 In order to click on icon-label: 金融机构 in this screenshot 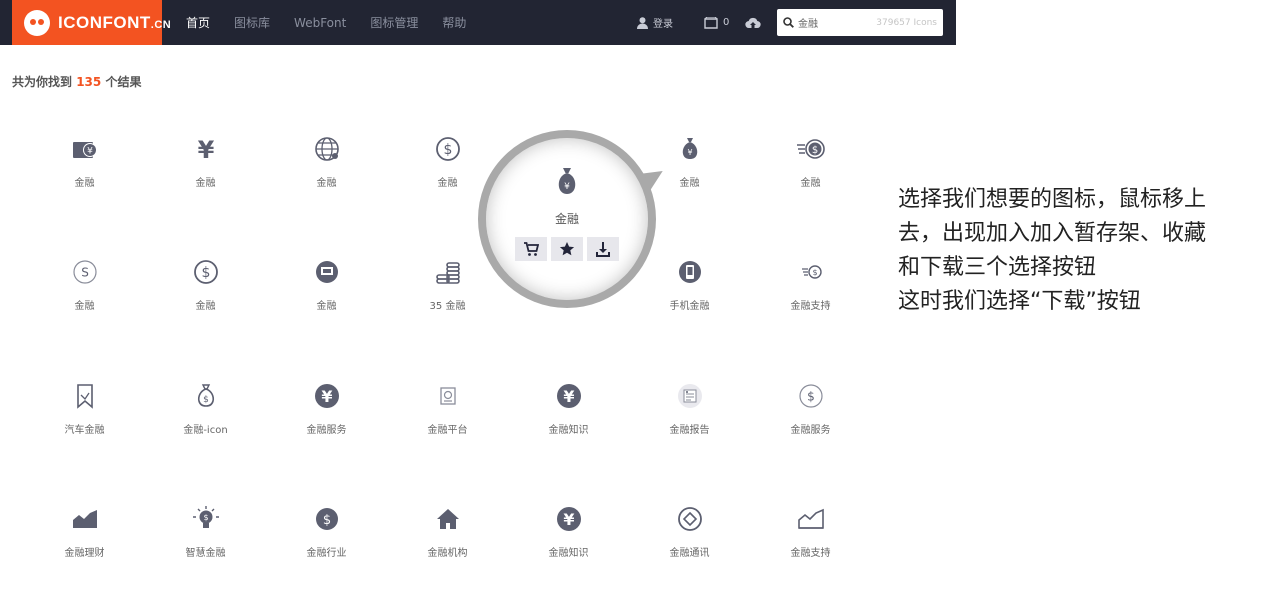, I will do `click(447, 553)`.